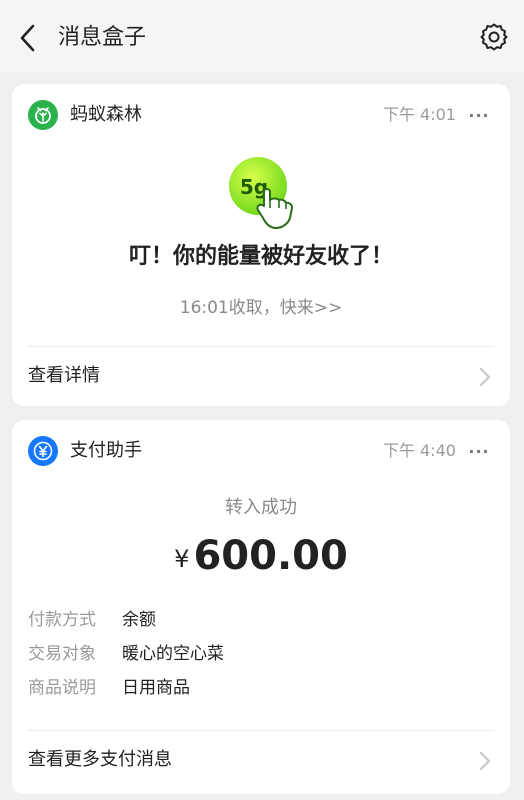 The image size is (524, 800). I want to click on transaction-status: 转入成功, so click(261, 507).